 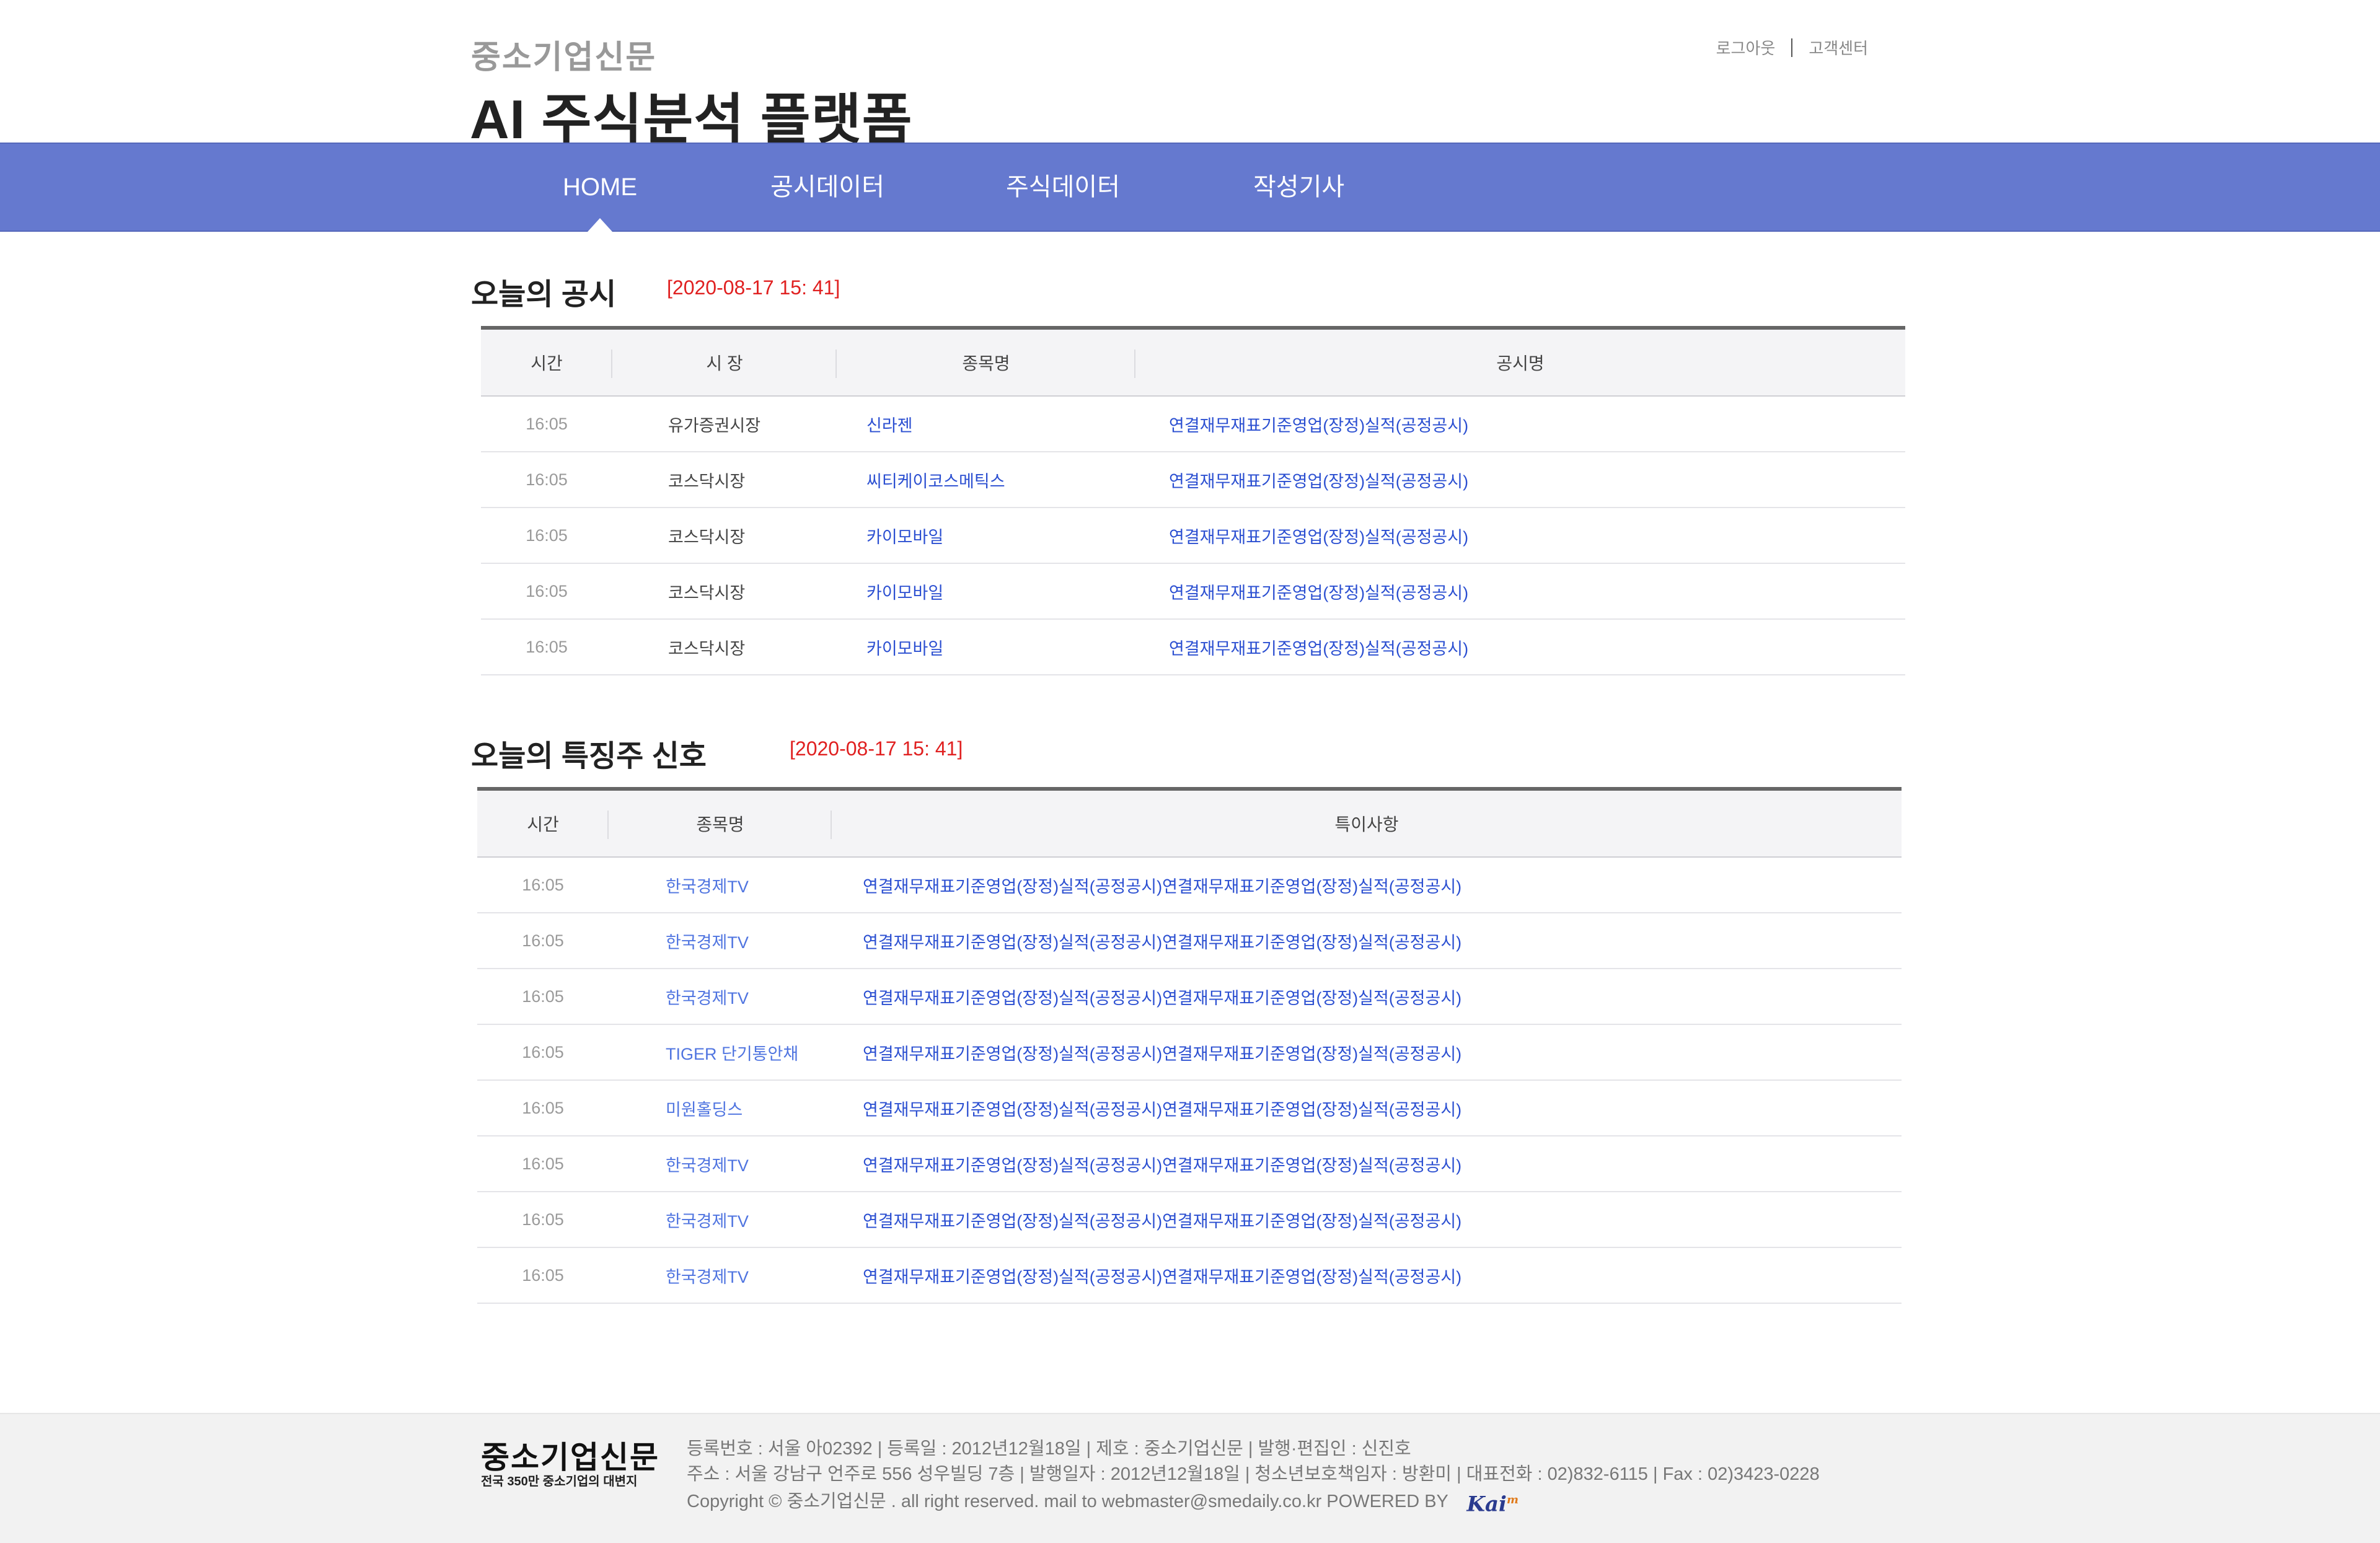 What do you see at coordinates (1367, 823) in the screenshot?
I see `column-header: 특이사항` at bounding box center [1367, 823].